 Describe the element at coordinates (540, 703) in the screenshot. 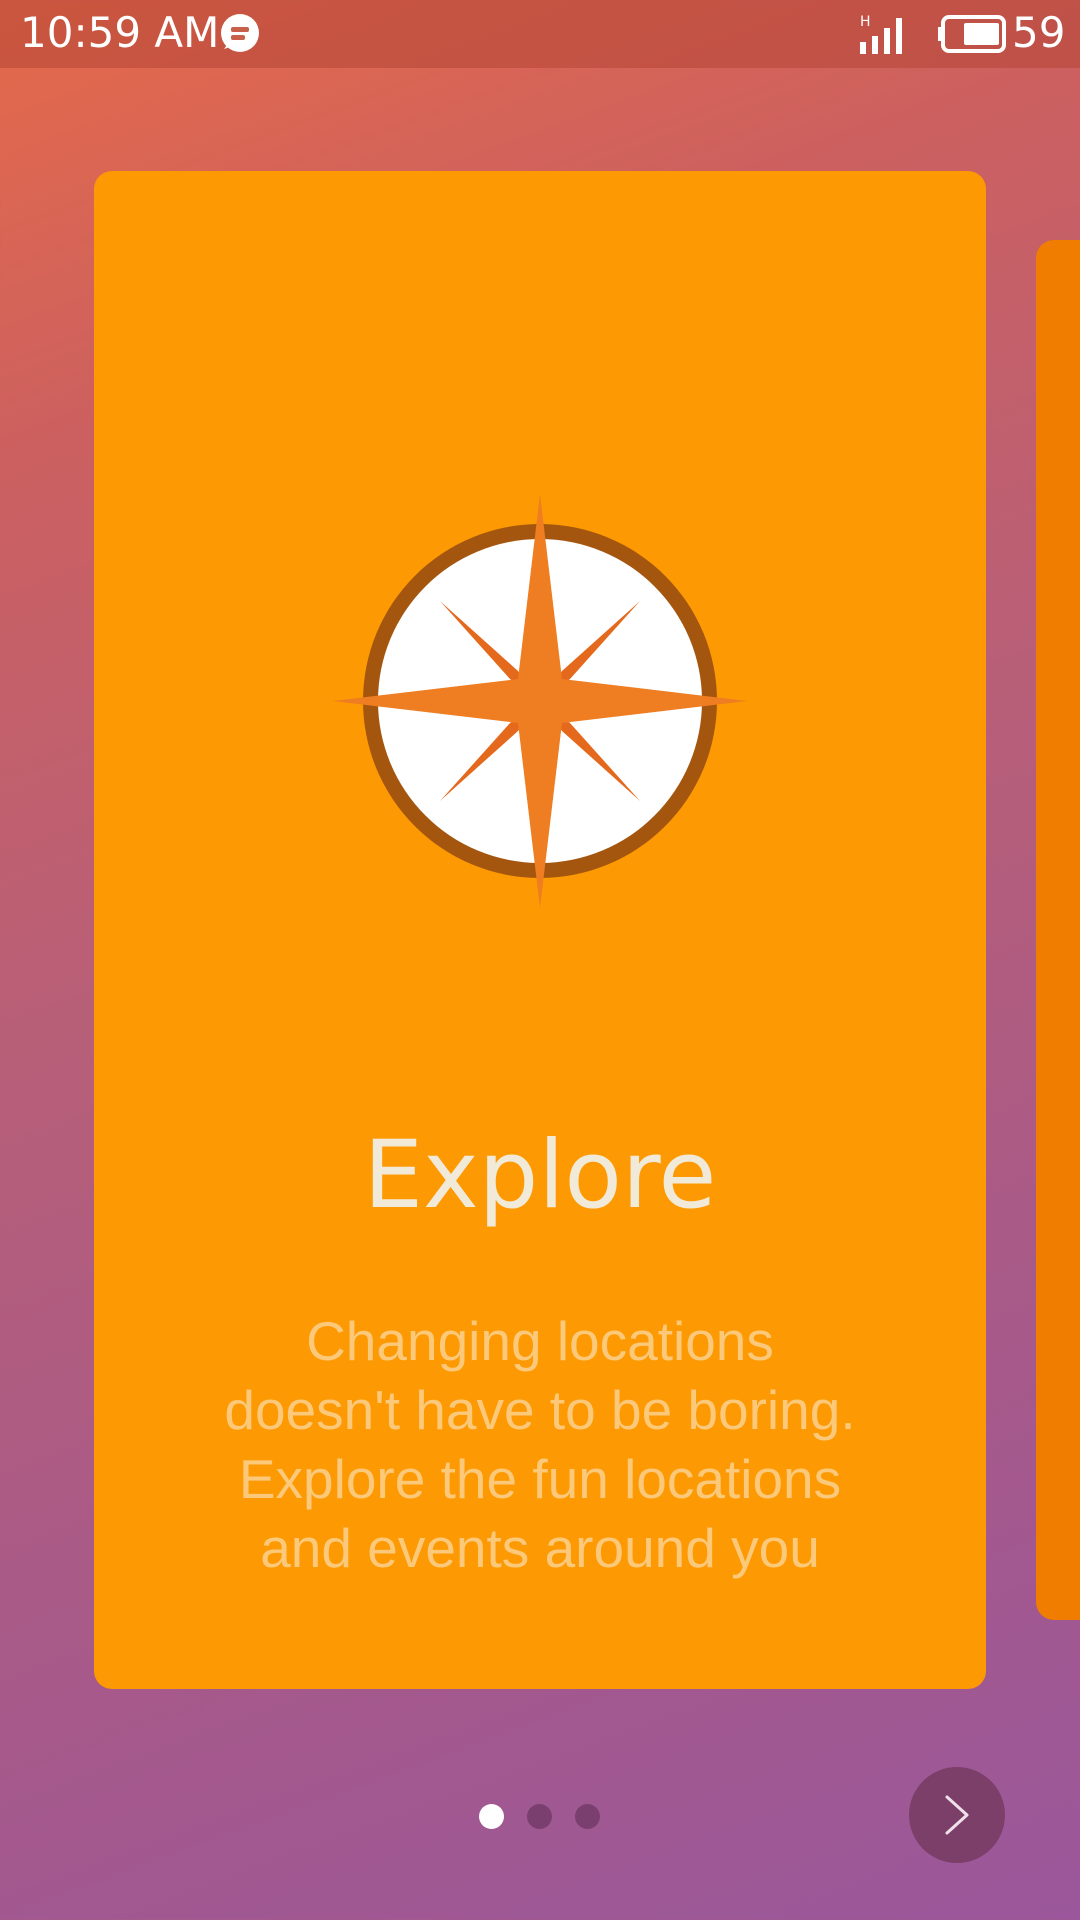

I see `compass-icon` at that location.